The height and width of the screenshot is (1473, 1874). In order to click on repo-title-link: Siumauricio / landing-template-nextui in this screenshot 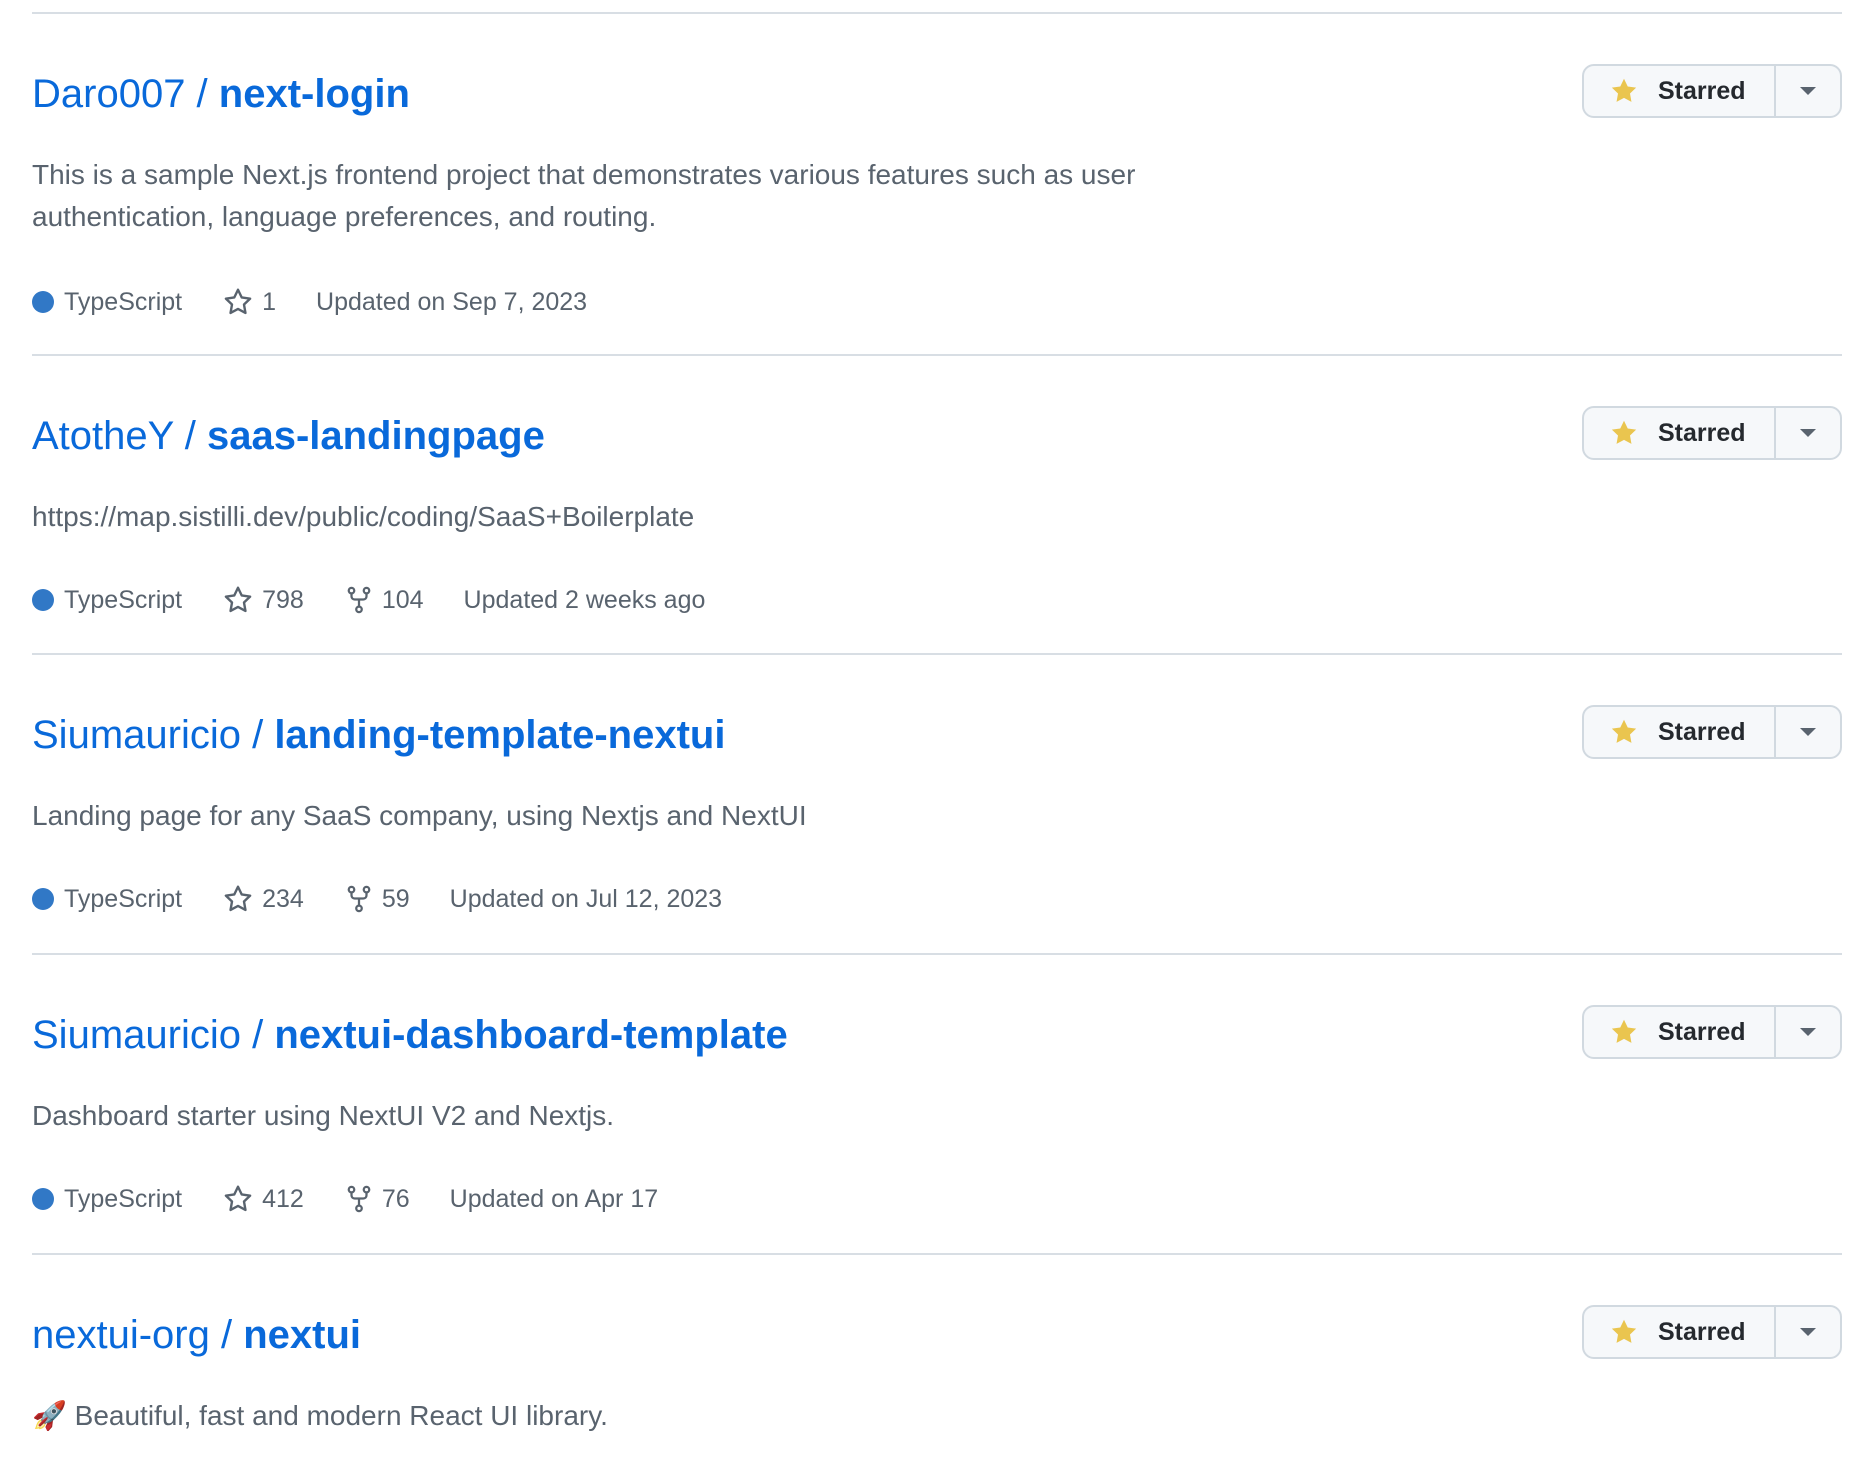, I will do `click(378, 735)`.